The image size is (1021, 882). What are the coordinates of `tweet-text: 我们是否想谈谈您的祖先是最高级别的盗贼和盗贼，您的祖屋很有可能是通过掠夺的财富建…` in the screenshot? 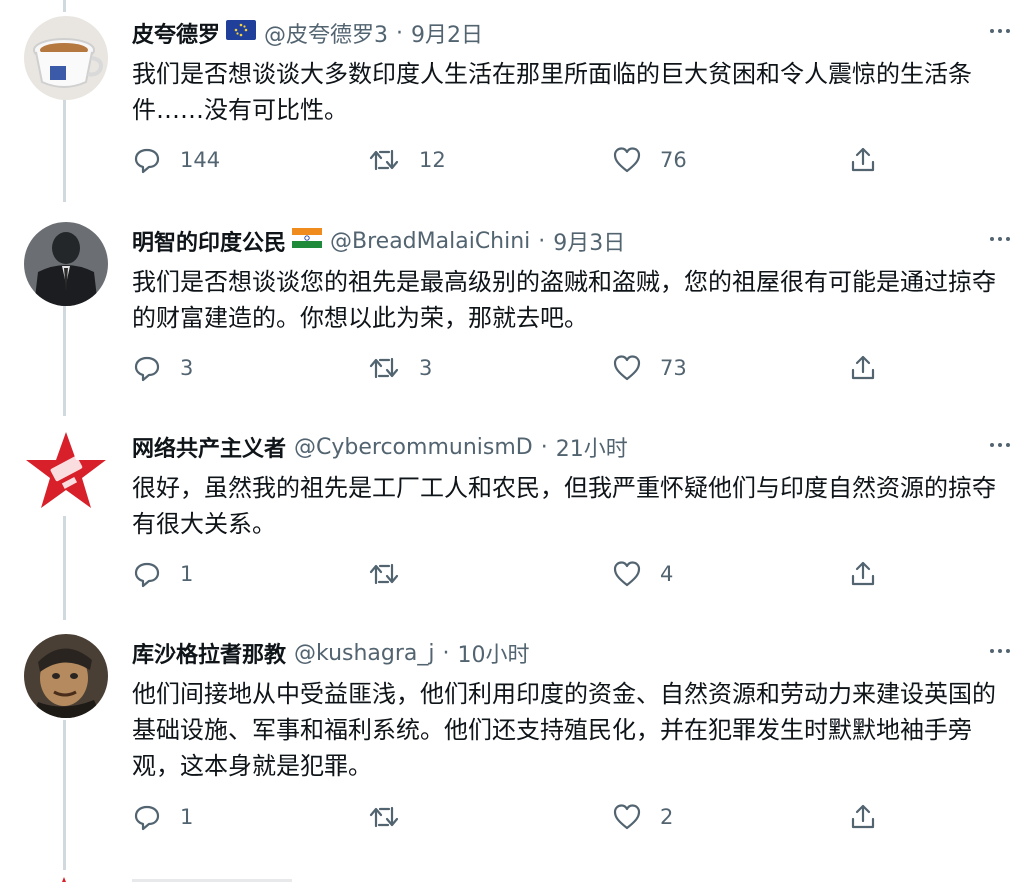 It's located at (564, 300).